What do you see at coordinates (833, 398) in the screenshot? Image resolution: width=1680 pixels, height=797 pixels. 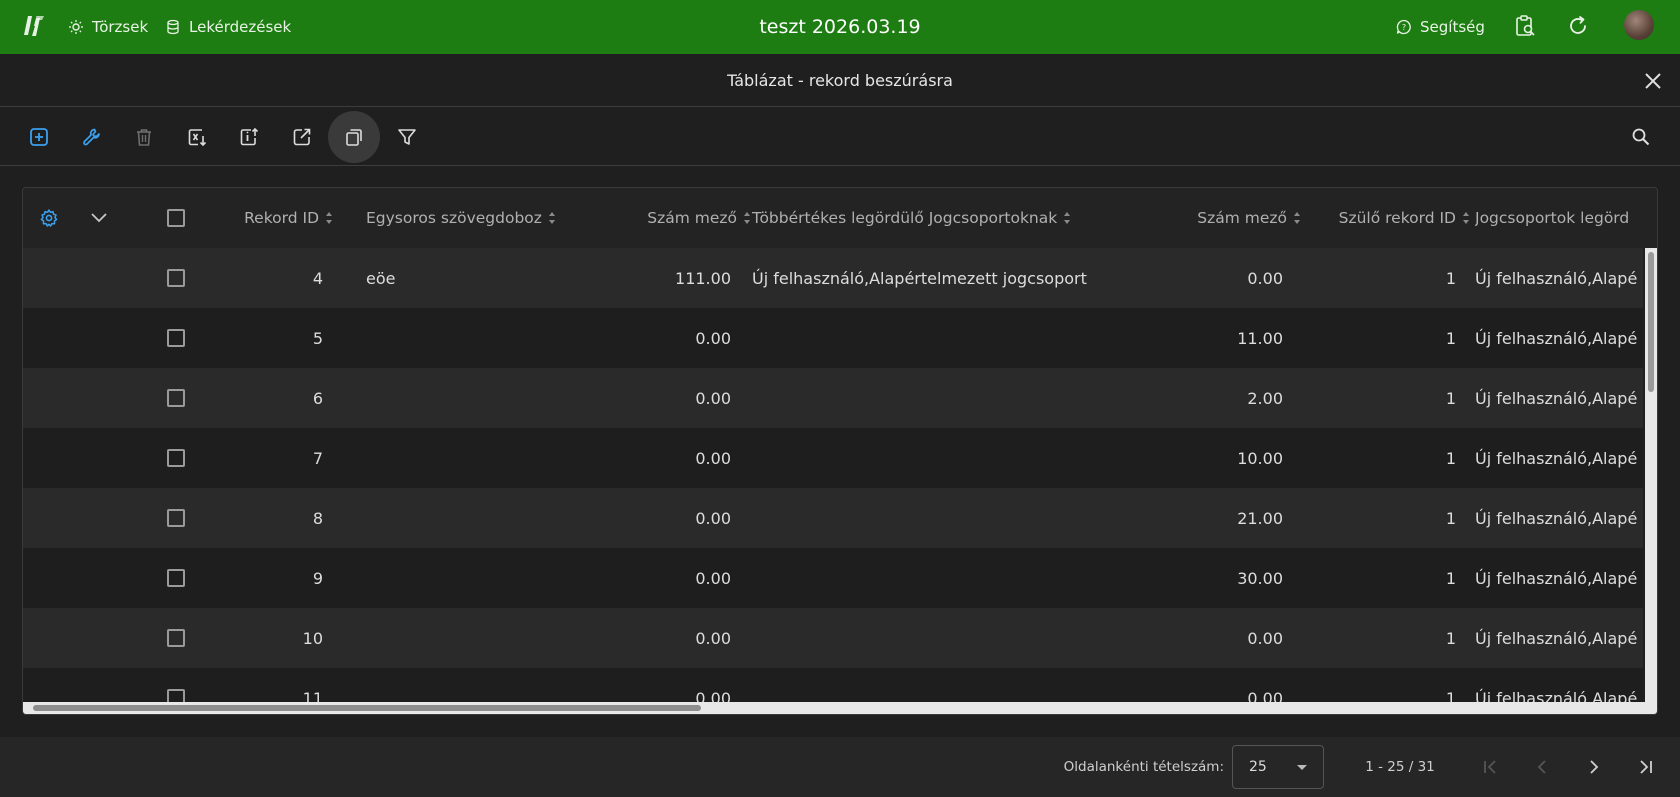 I see `table-row: 6 0.00 2.00 1 Új felhasználó,Alapé` at bounding box center [833, 398].